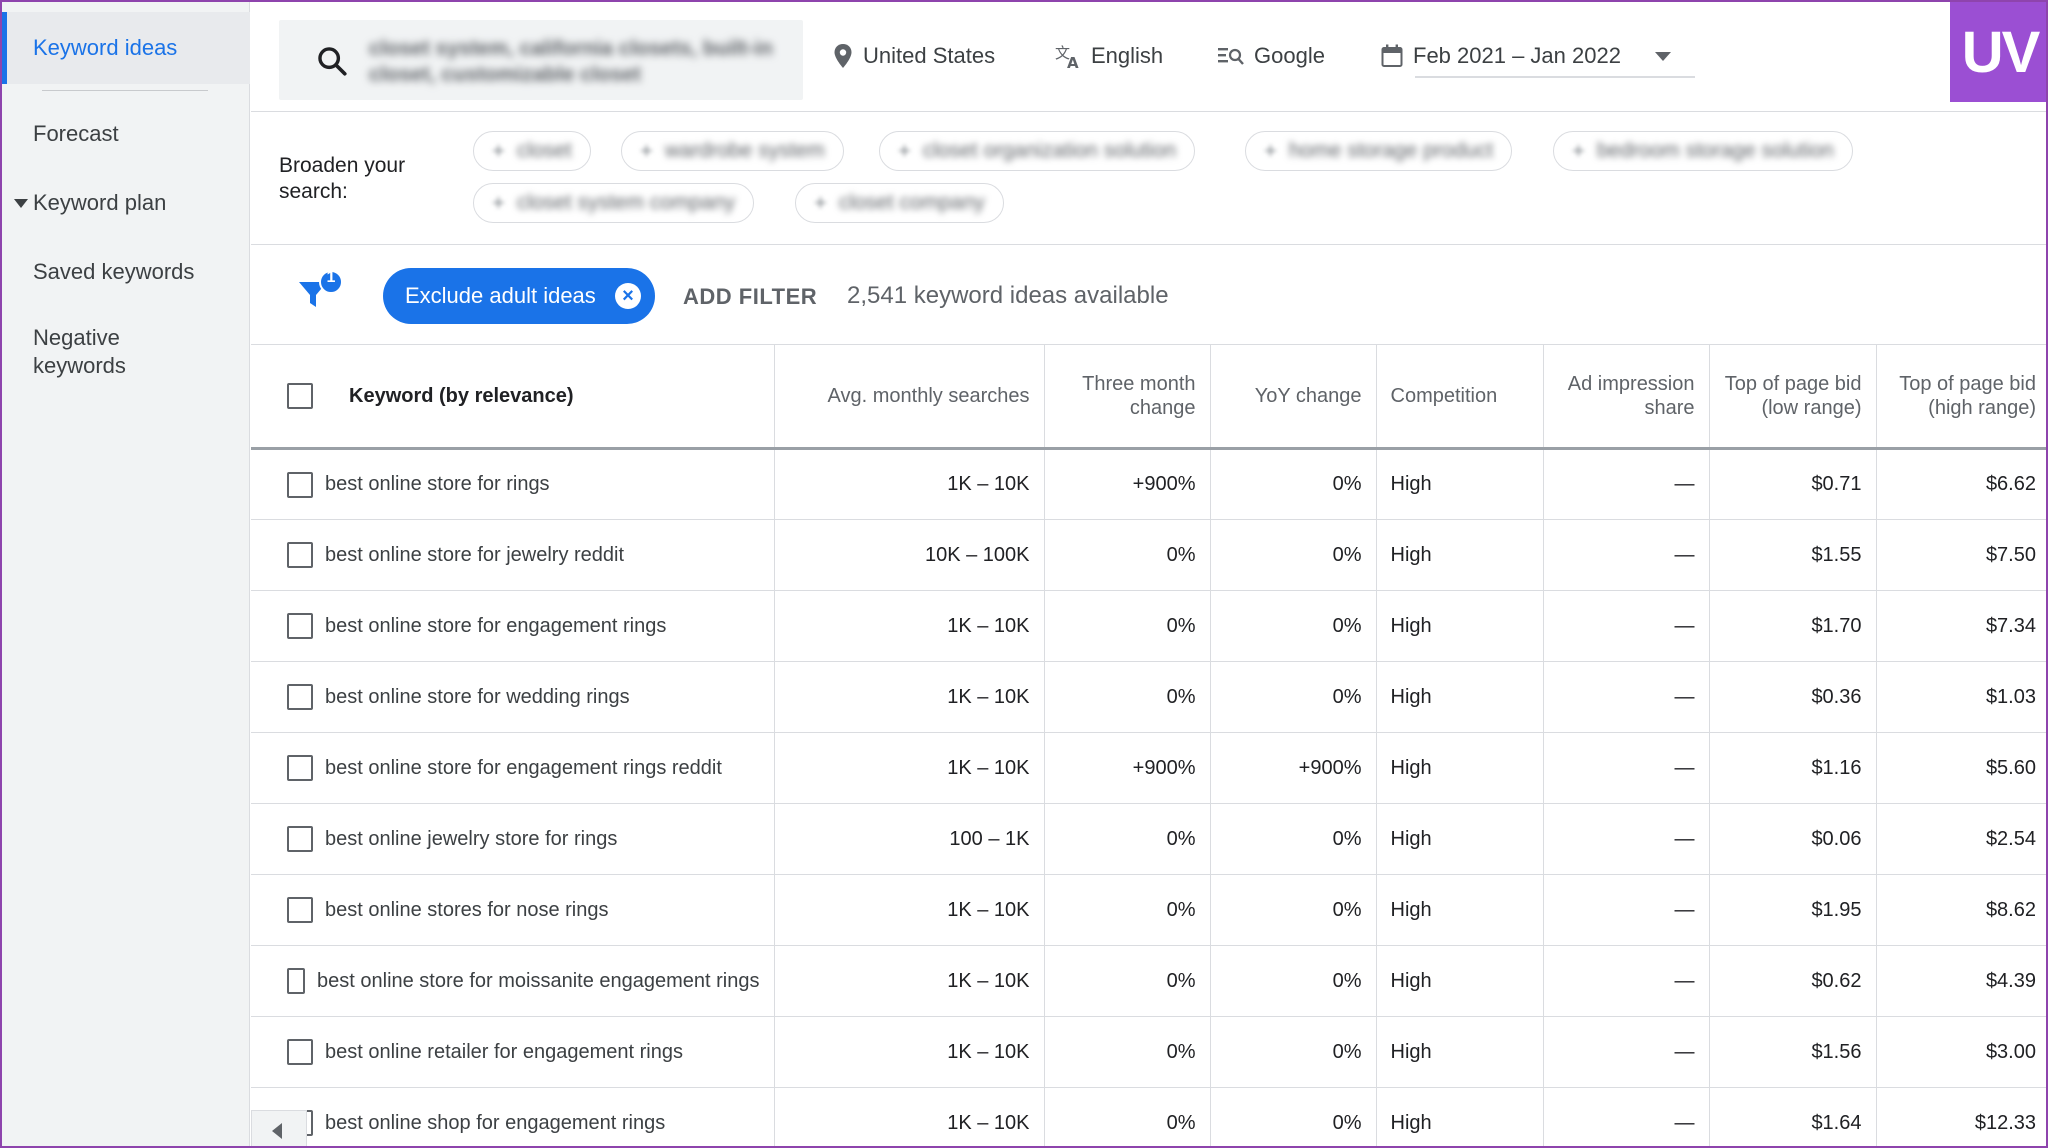  Describe the element at coordinates (1793, 1052) in the screenshot. I see `bid-low-cell: $1.56` at that location.